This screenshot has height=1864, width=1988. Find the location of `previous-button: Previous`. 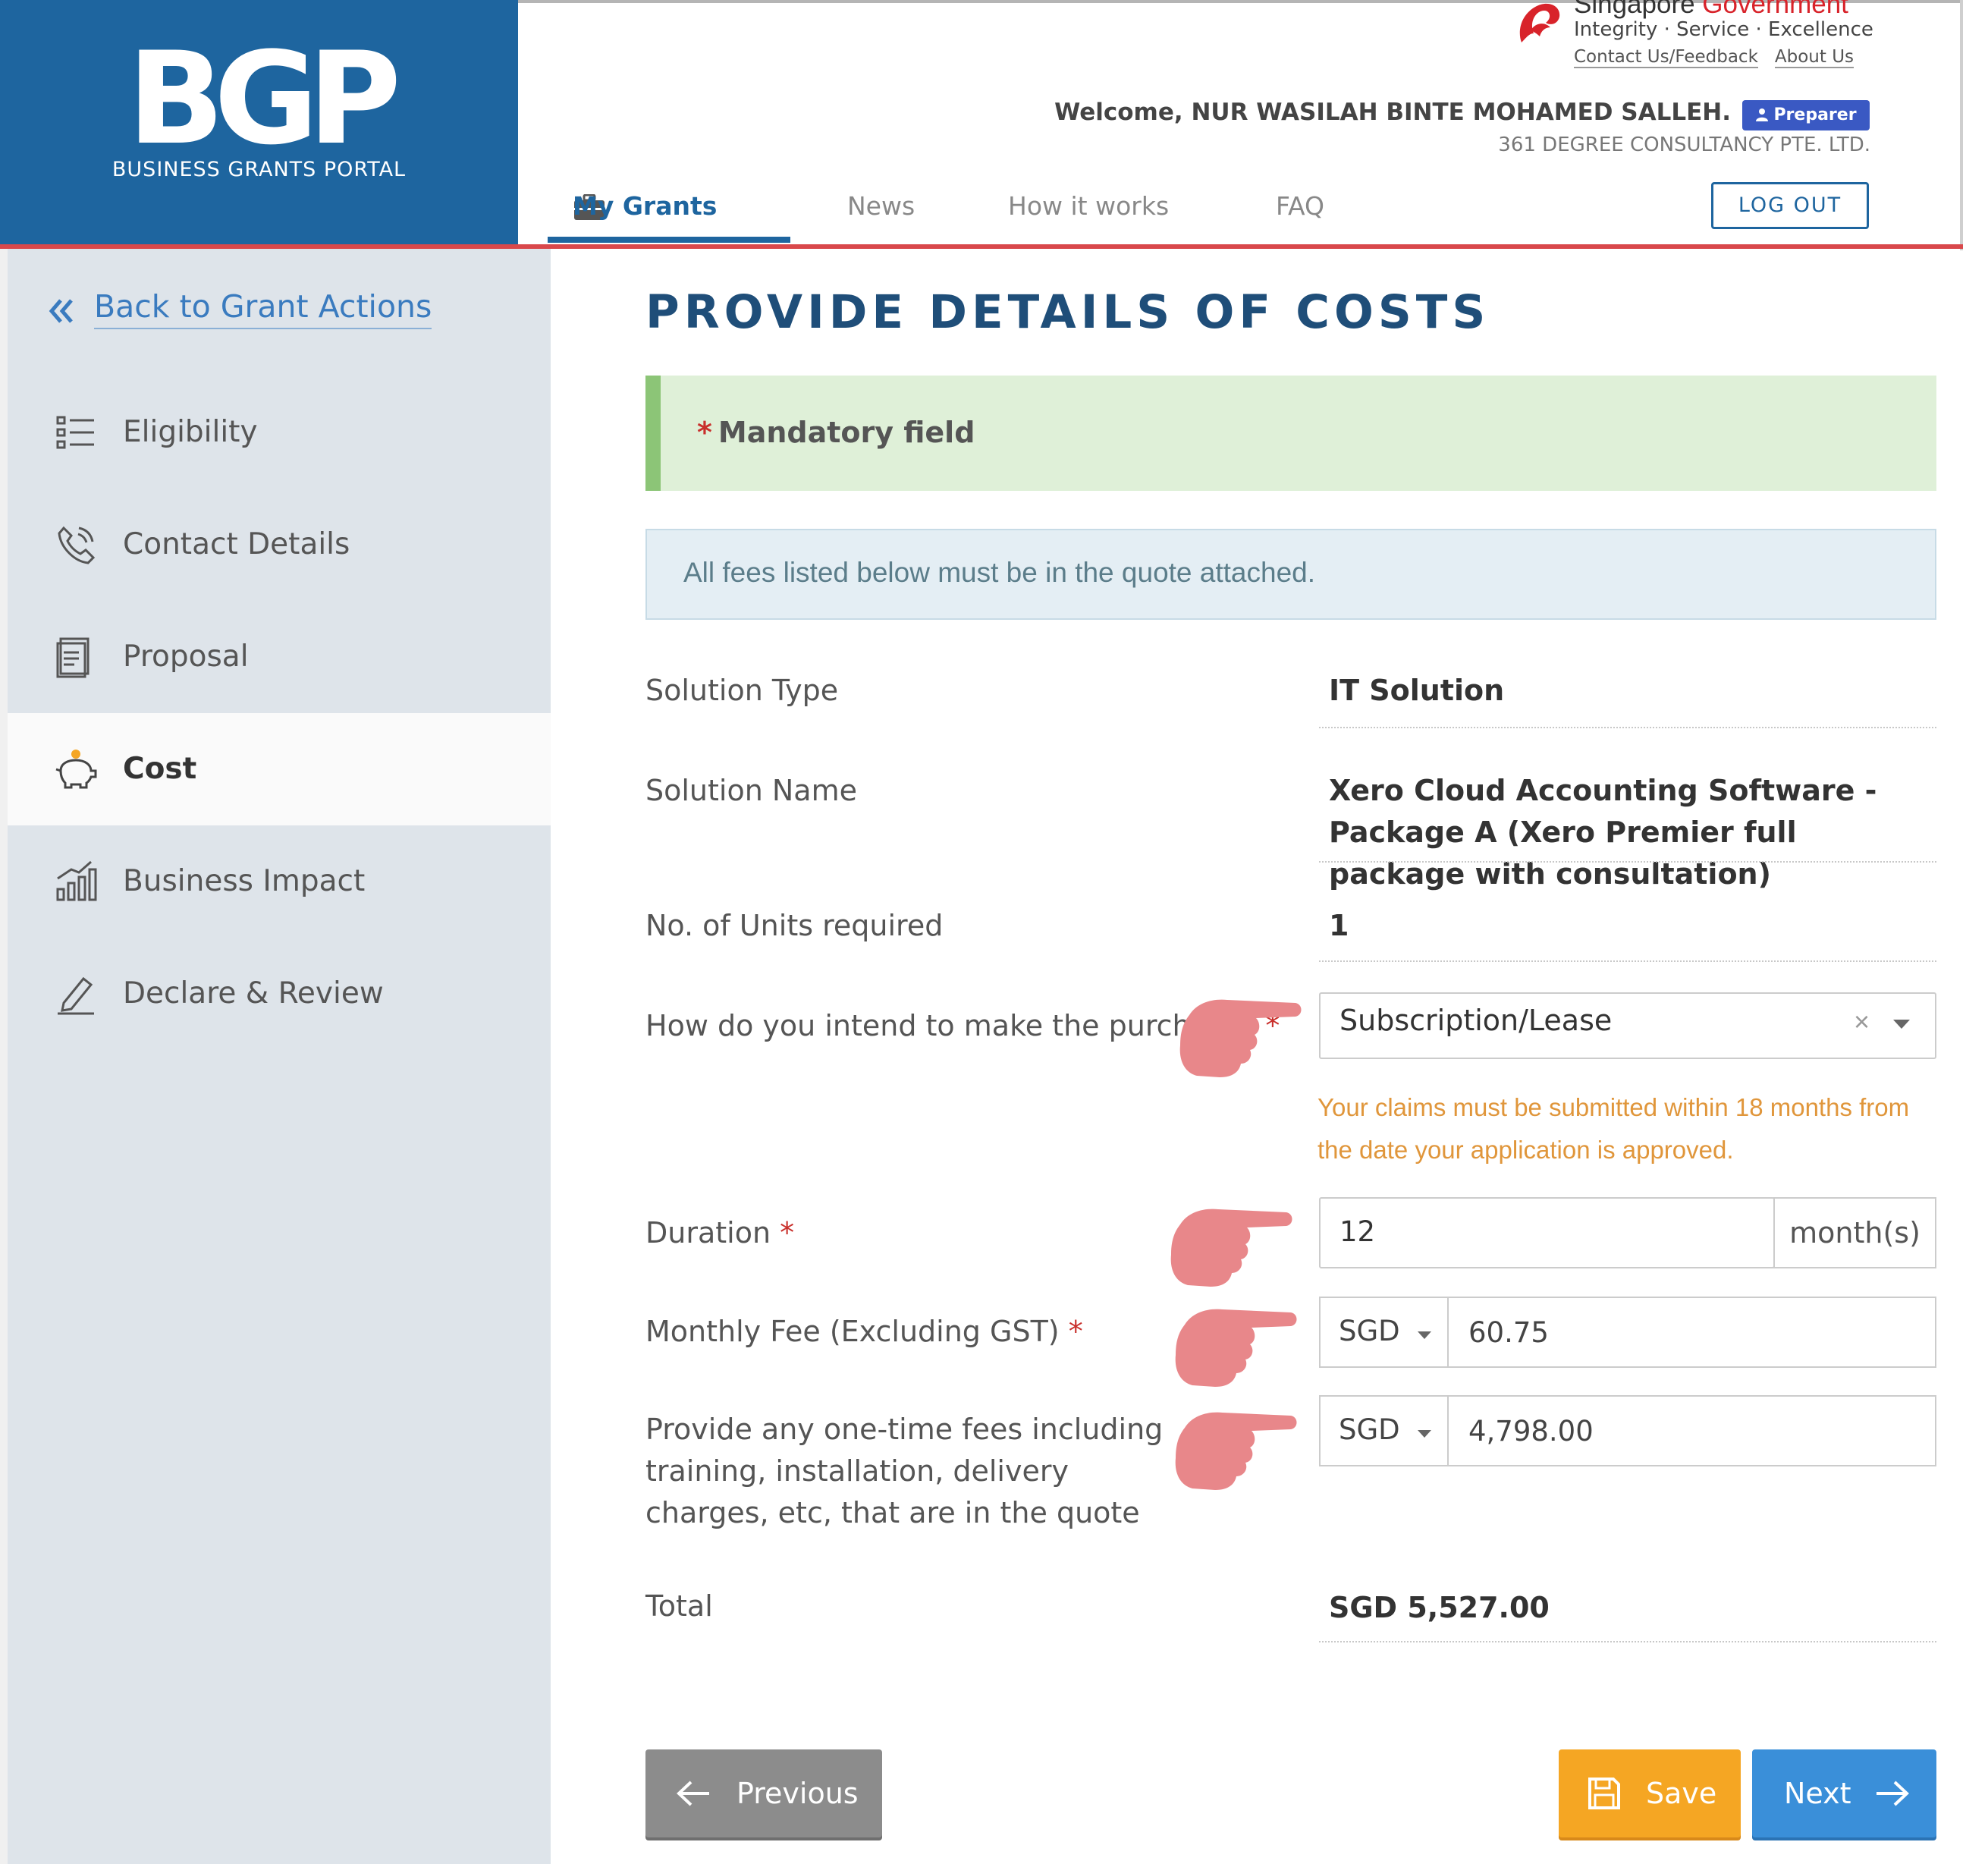

previous-button: Previous is located at coordinates (763, 1793).